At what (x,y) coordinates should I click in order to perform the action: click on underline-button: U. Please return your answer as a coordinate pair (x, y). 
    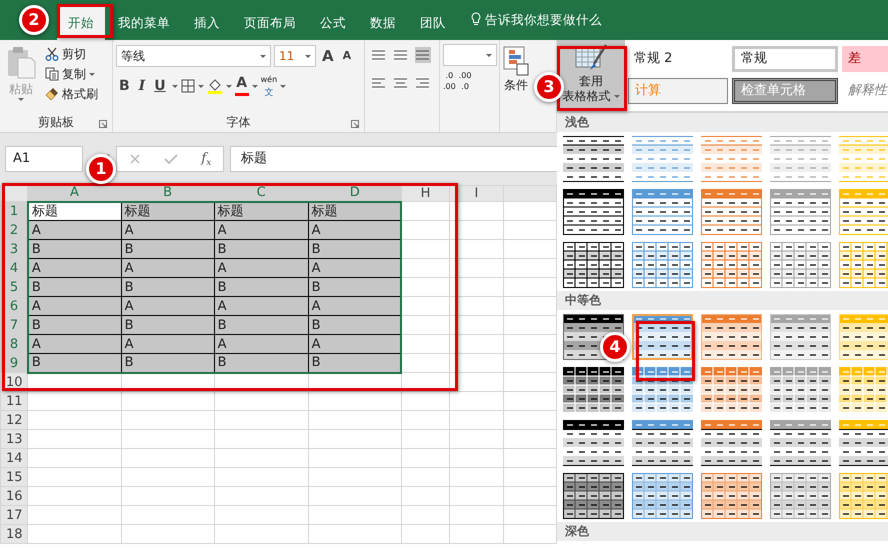
    Looking at the image, I should click on (160, 86).